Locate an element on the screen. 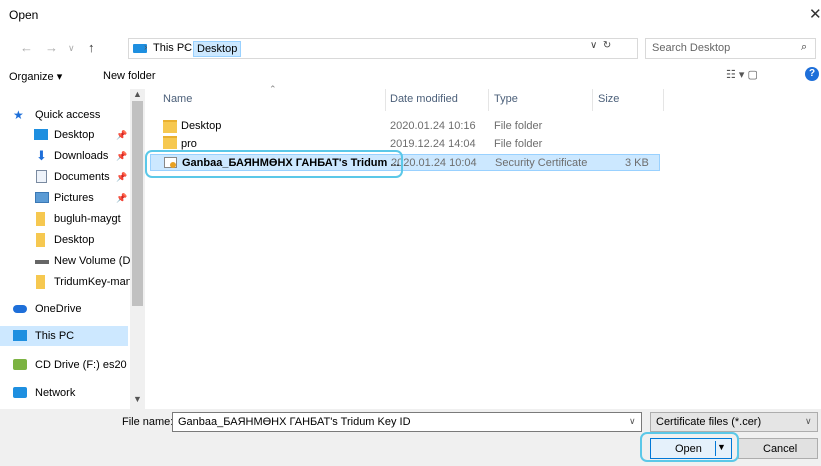 This screenshot has width=821, height=466. file-type-select: Certificate files (*.cer) ∨ is located at coordinates (734, 422).